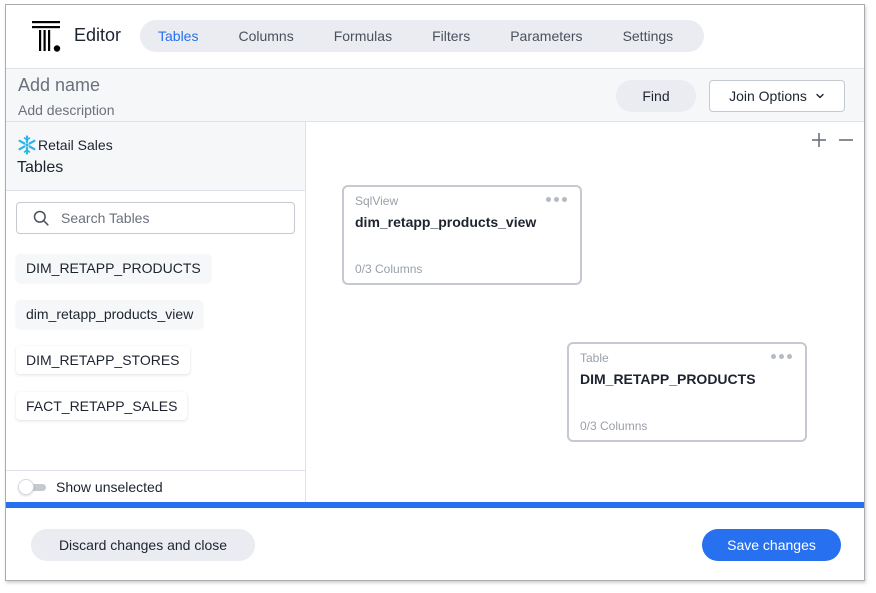  Describe the element at coordinates (820, 96) in the screenshot. I see `chevron-down-icon` at that location.